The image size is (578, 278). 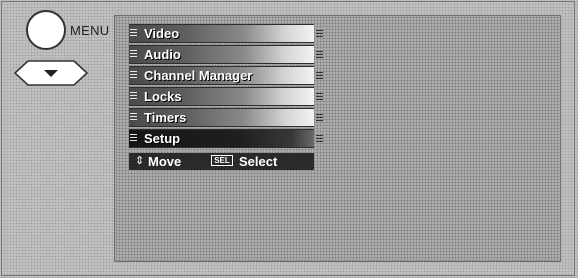 What do you see at coordinates (226, 117) in the screenshot?
I see `menu-item-timers: Timers` at bounding box center [226, 117].